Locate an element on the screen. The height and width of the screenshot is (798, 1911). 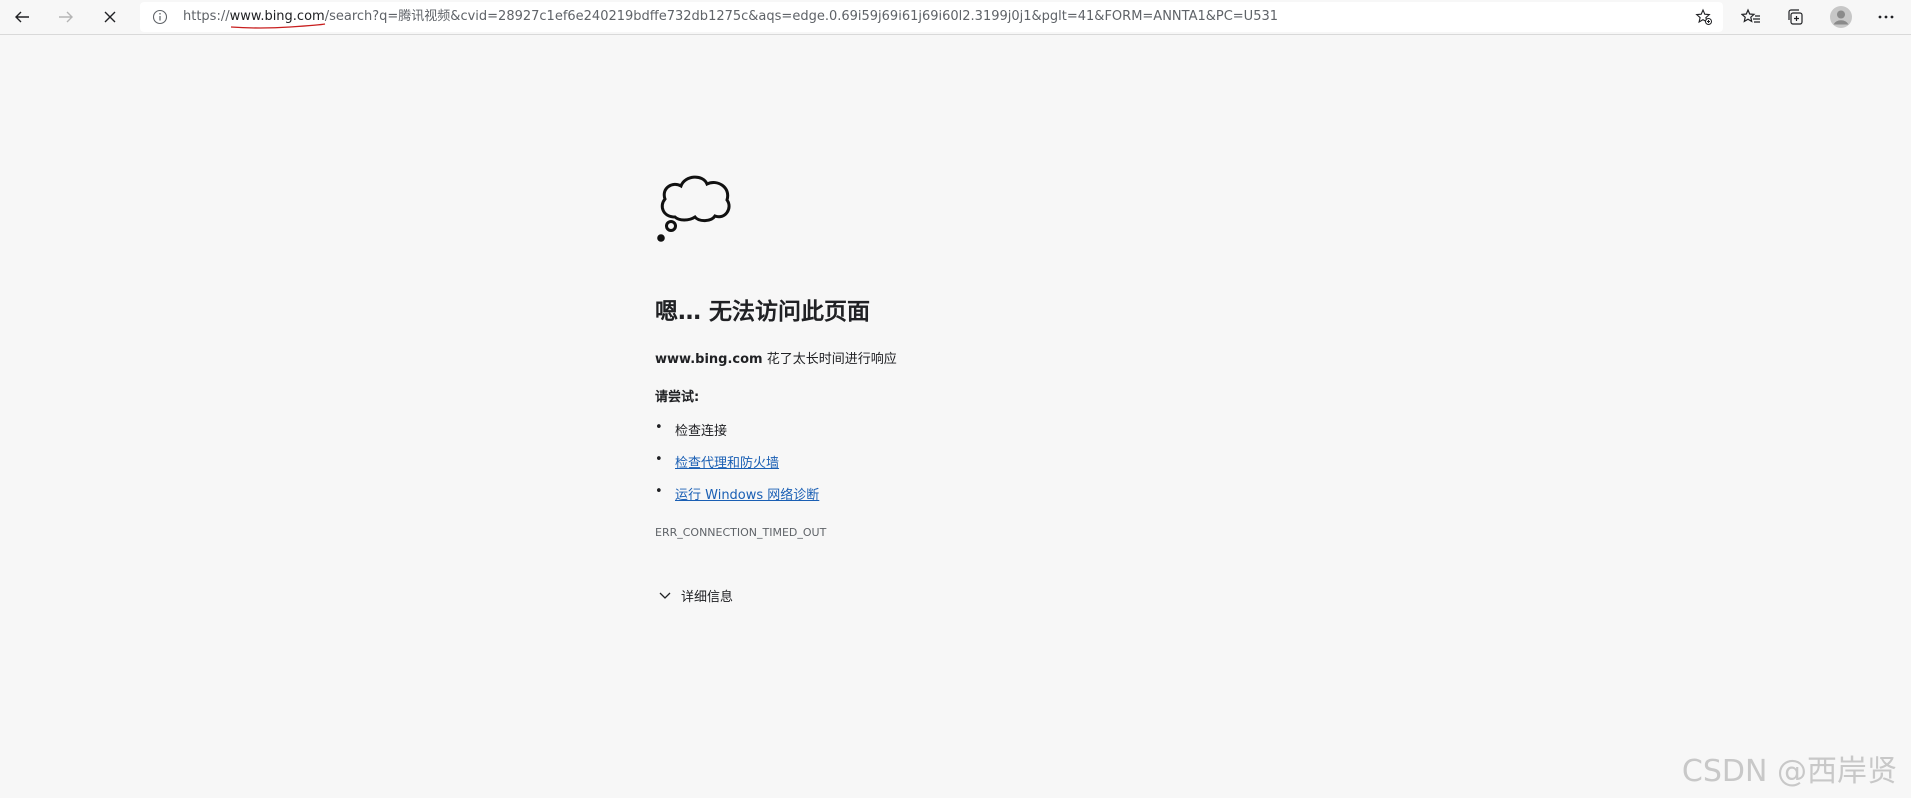
error-code: ERR_CONNECTION_TIMED_OUT is located at coordinates (741, 532).